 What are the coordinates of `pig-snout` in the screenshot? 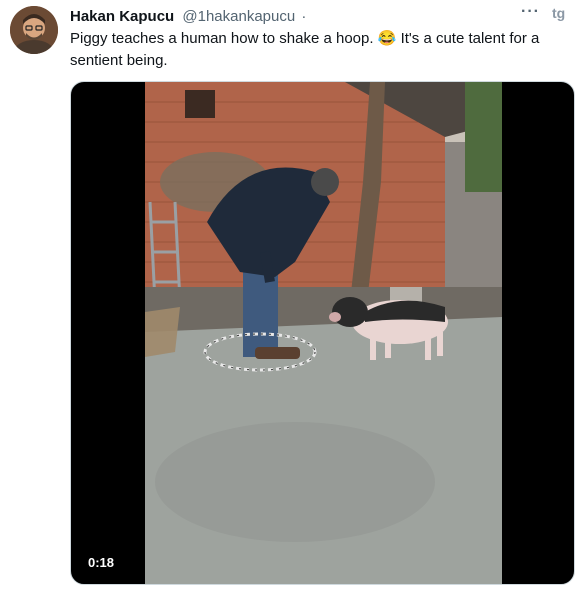 It's located at (335, 317).